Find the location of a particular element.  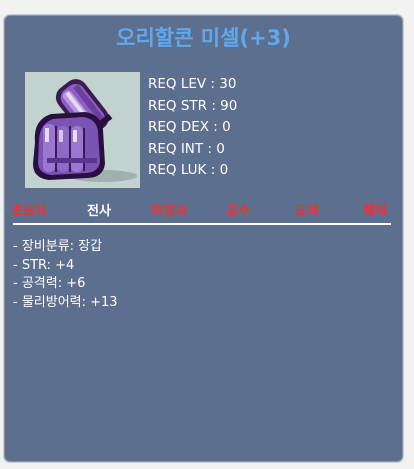

req-dex: REQ DEX : 0 is located at coordinates (189, 127).